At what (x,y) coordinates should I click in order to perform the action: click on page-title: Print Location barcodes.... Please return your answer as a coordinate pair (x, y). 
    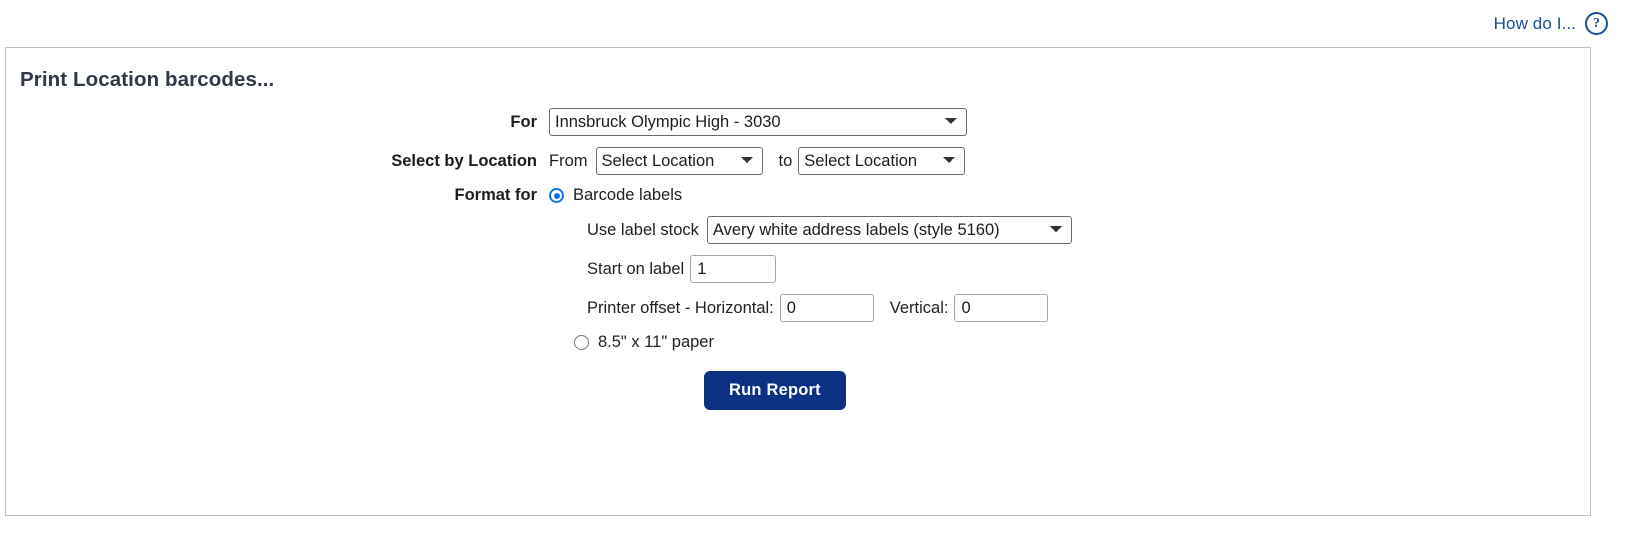
    Looking at the image, I should click on (147, 79).